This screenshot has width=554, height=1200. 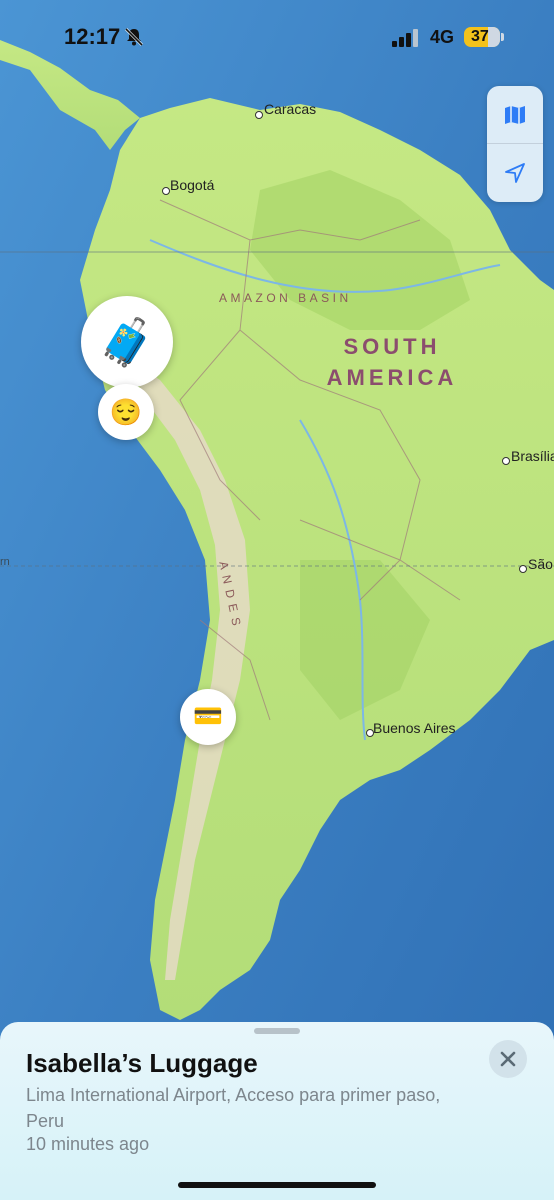 I want to click on city-dot-brasilia, so click(x=506, y=461).